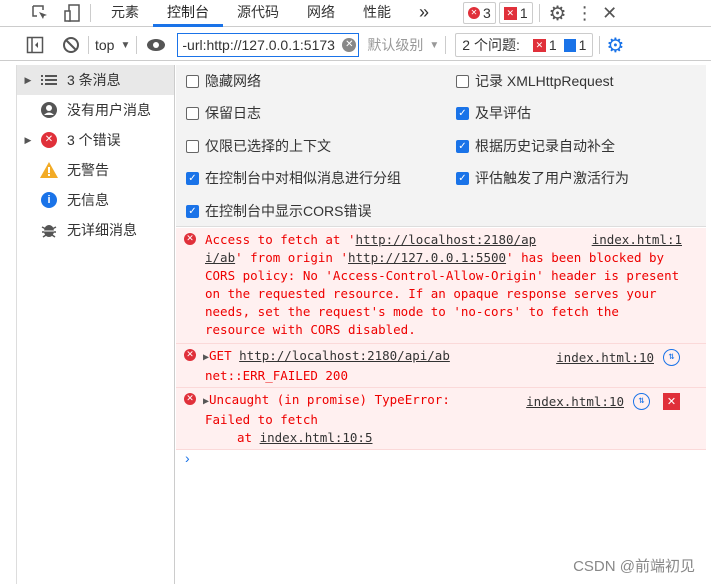 This screenshot has width=711, height=584. What do you see at coordinates (278, 211) in the screenshot?
I see `show-cors-errors-checkbox: ✓ 在控制台中显示CORS错误` at bounding box center [278, 211].